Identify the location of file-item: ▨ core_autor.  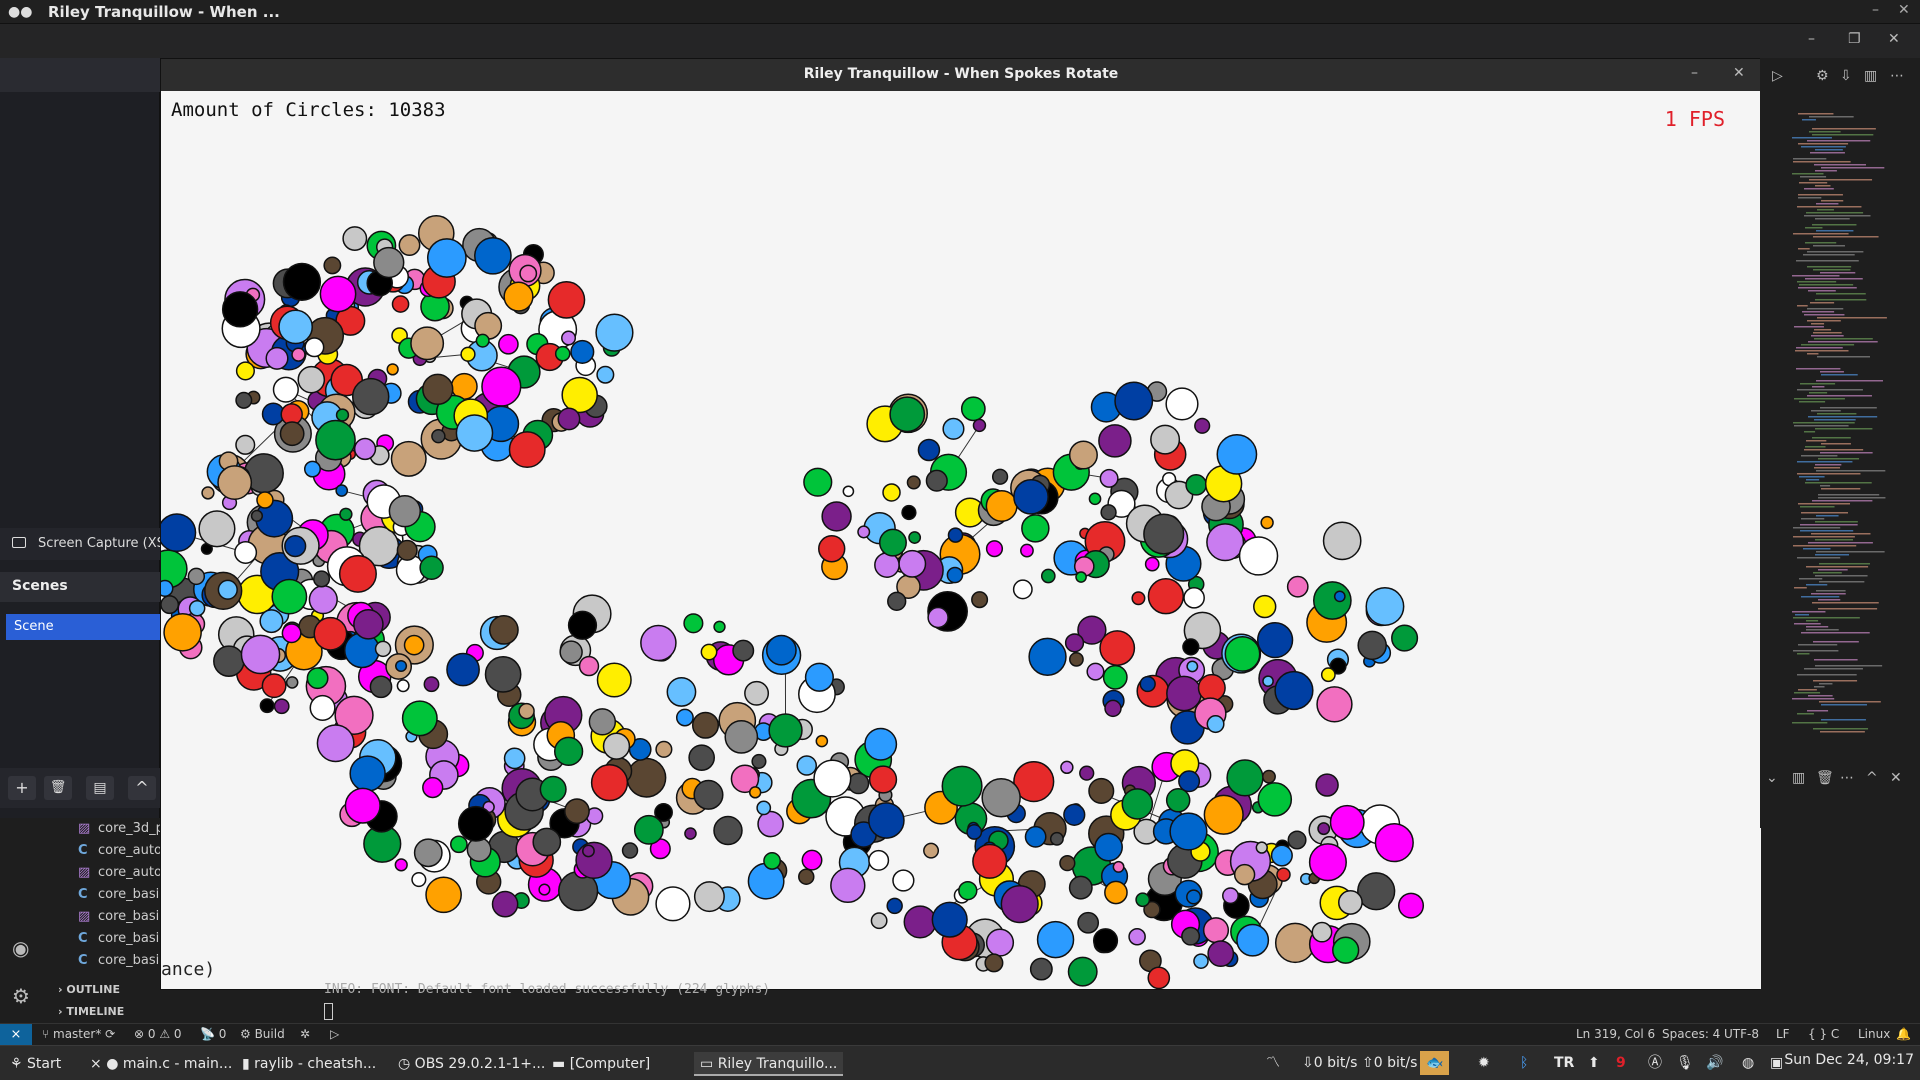
(122, 876).